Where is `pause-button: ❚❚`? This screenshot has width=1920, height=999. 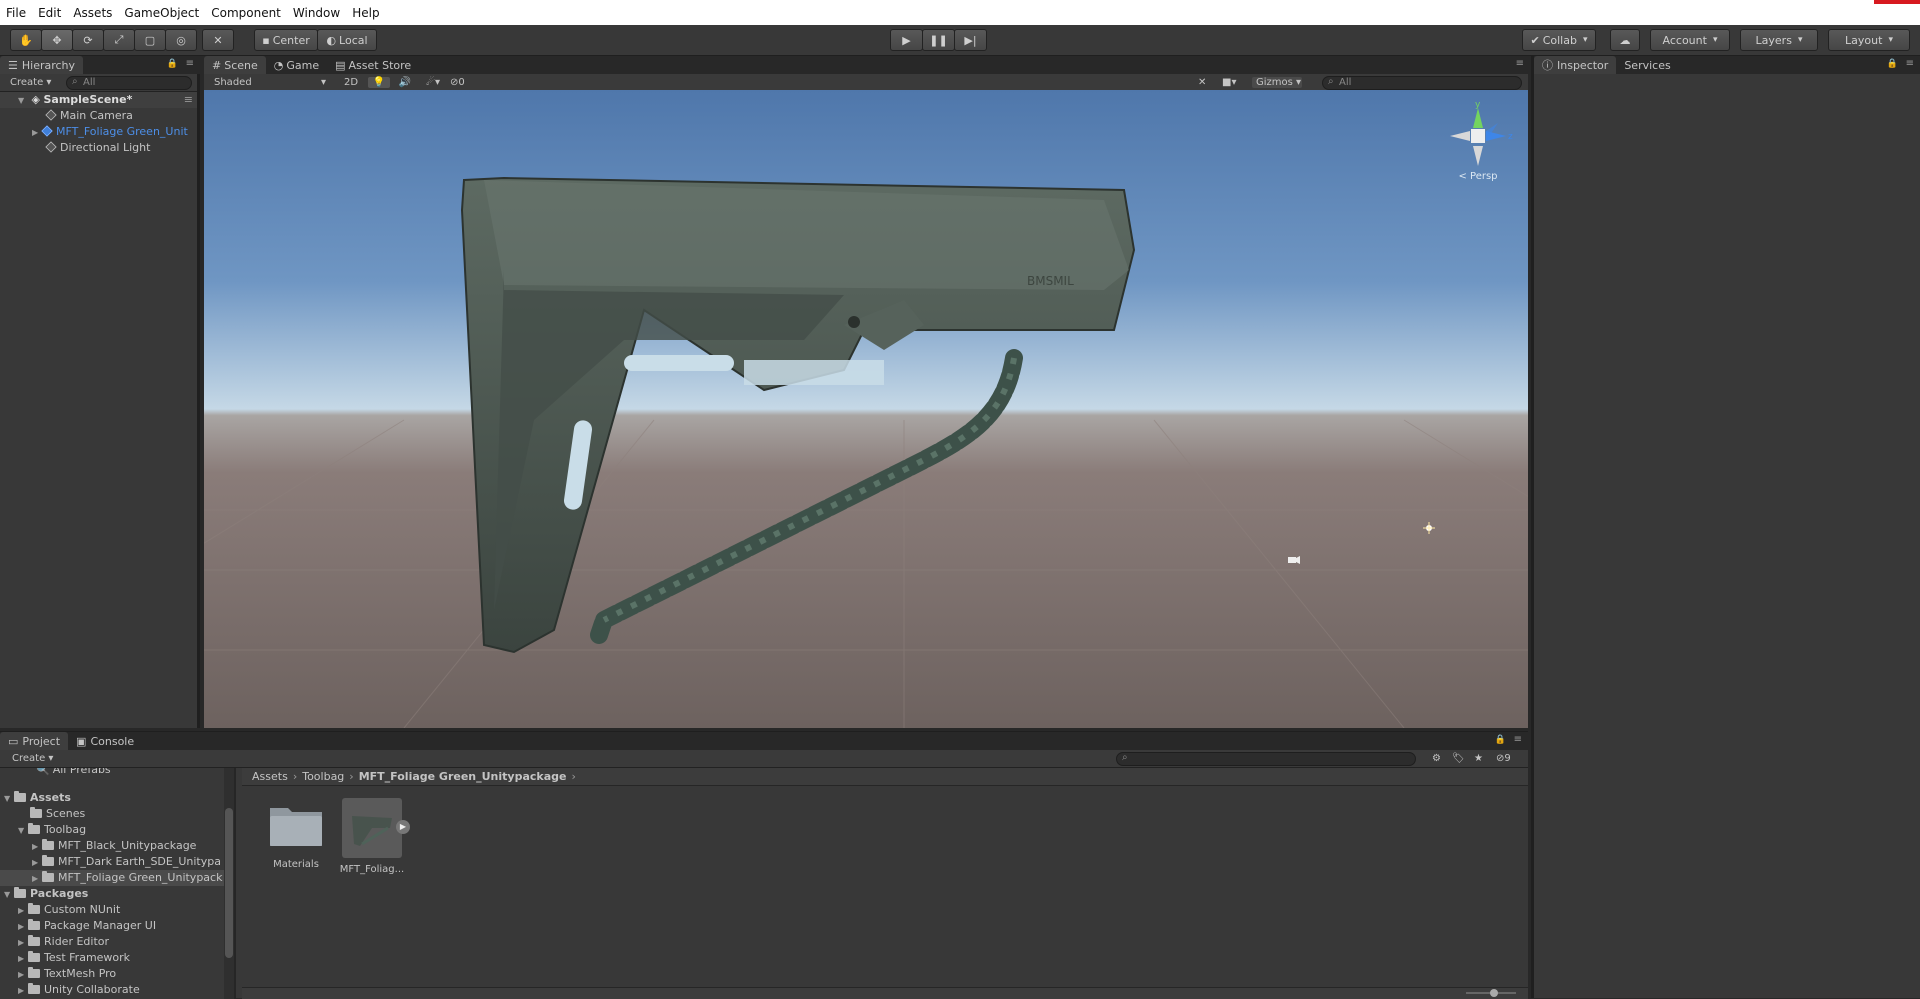 pause-button: ❚❚ is located at coordinates (938, 40).